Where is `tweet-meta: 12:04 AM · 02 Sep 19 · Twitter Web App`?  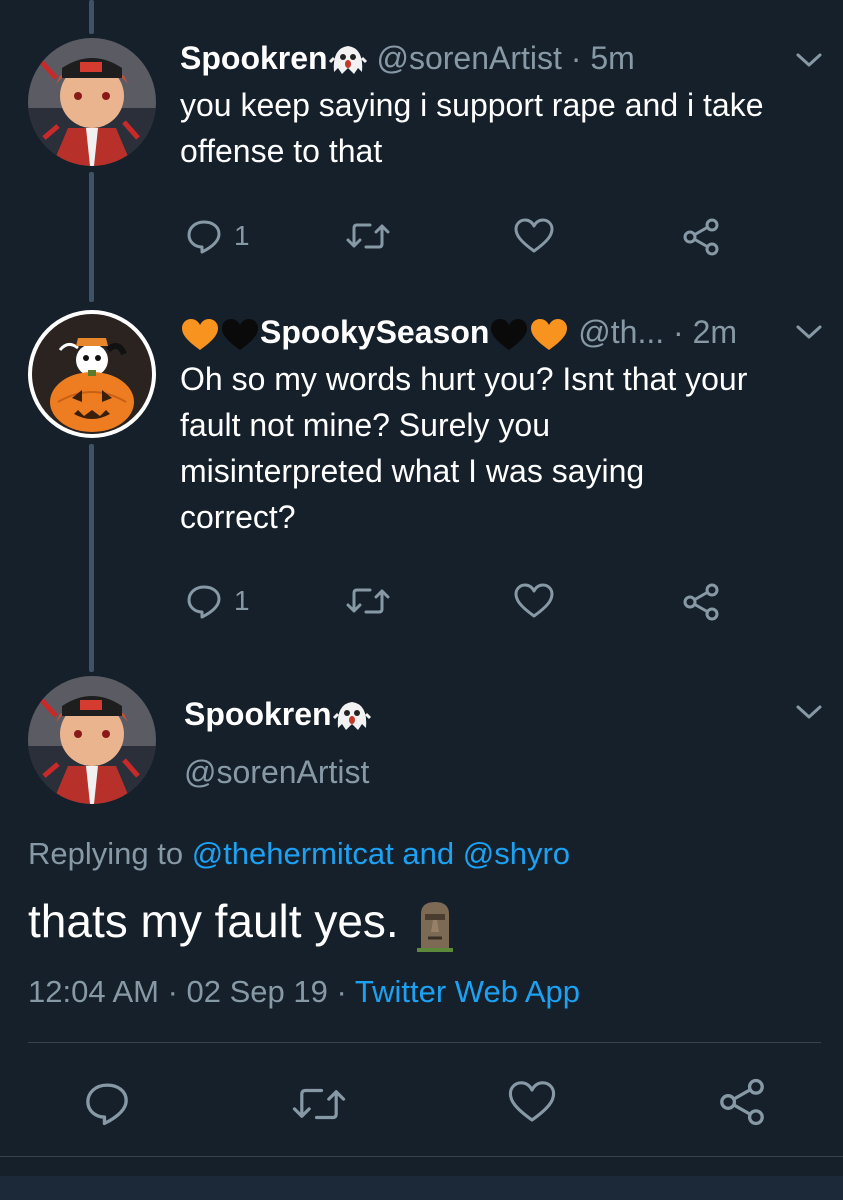 tweet-meta: 12:04 AM · 02 Sep 19 · Twitter Web App is located at coordinates (304, 992).